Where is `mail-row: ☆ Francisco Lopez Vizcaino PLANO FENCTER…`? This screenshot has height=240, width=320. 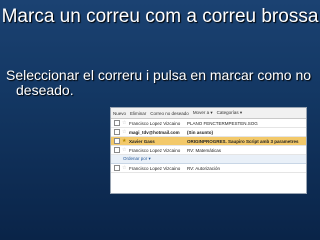 mail-row: ☆ Francisco Lopez Vizcaino PLANO FENCTER… is located at coordinates (208, 123).